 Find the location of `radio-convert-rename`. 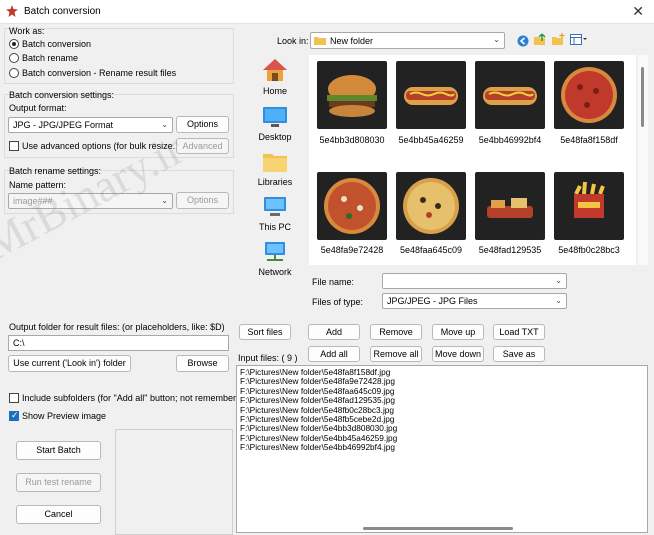

radio-convert-rename is located at coordinates (14, 73).